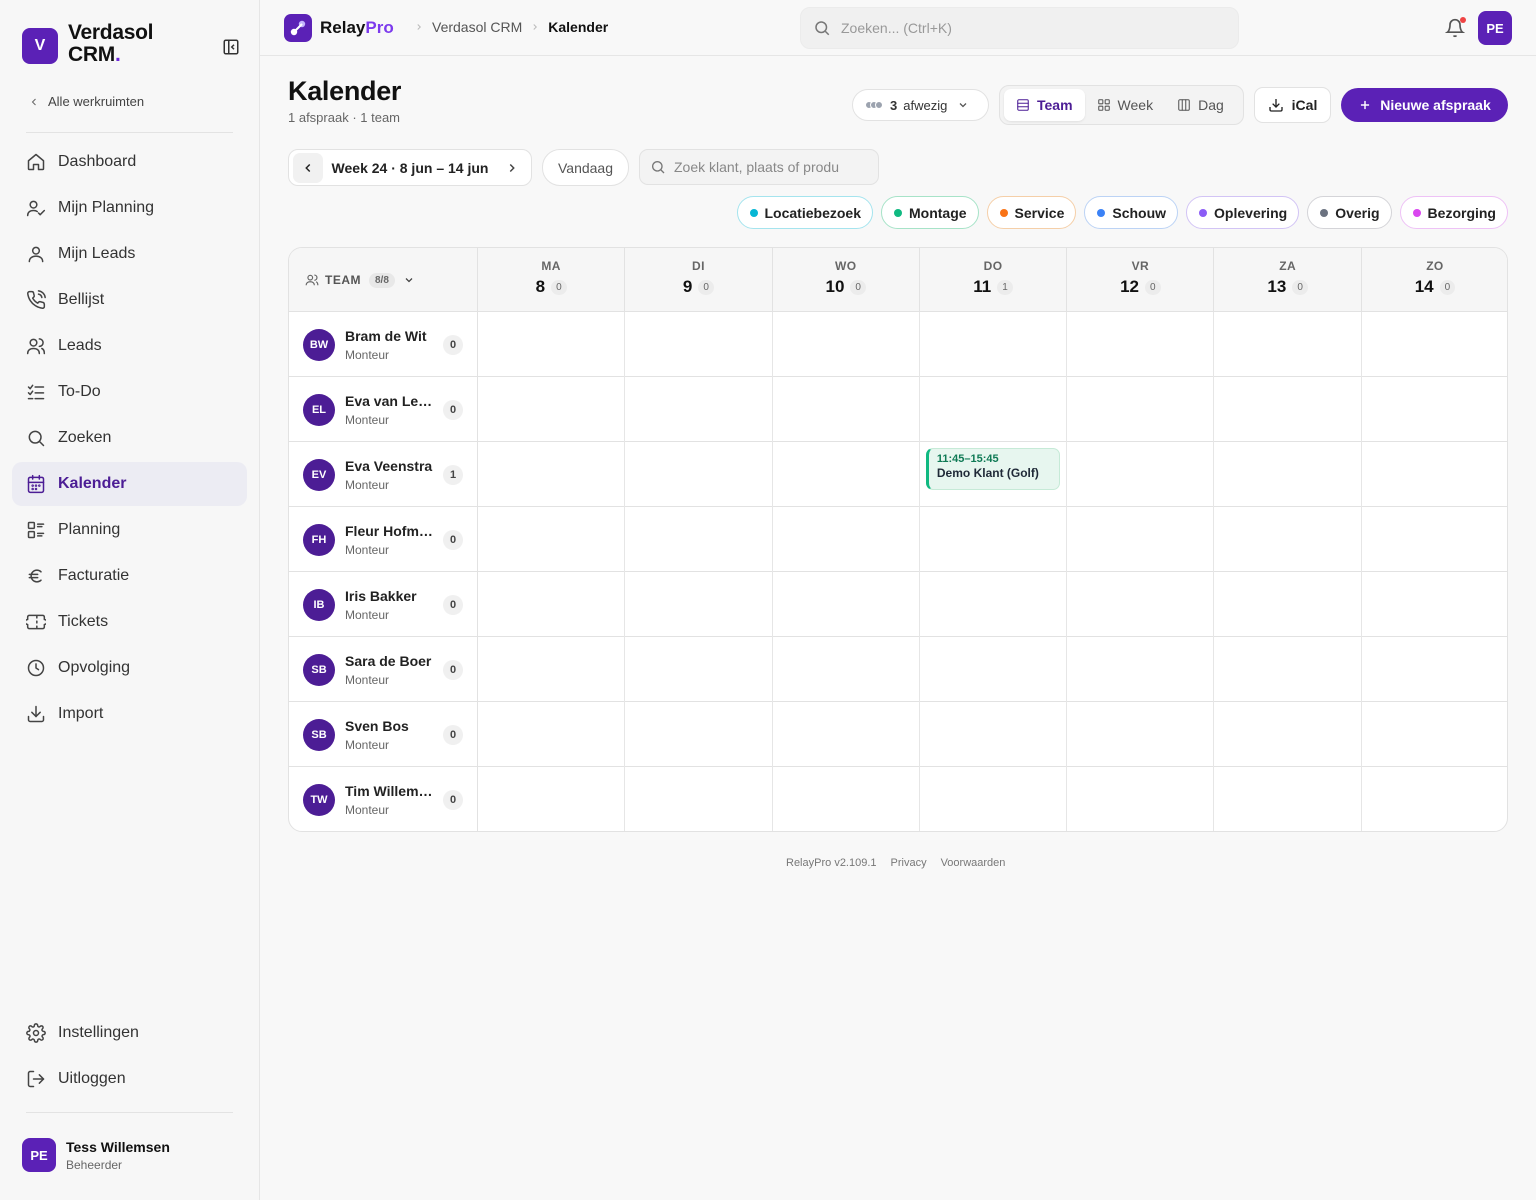  I want to click on sidebar-item-leads: Leads, so click(129, 346).